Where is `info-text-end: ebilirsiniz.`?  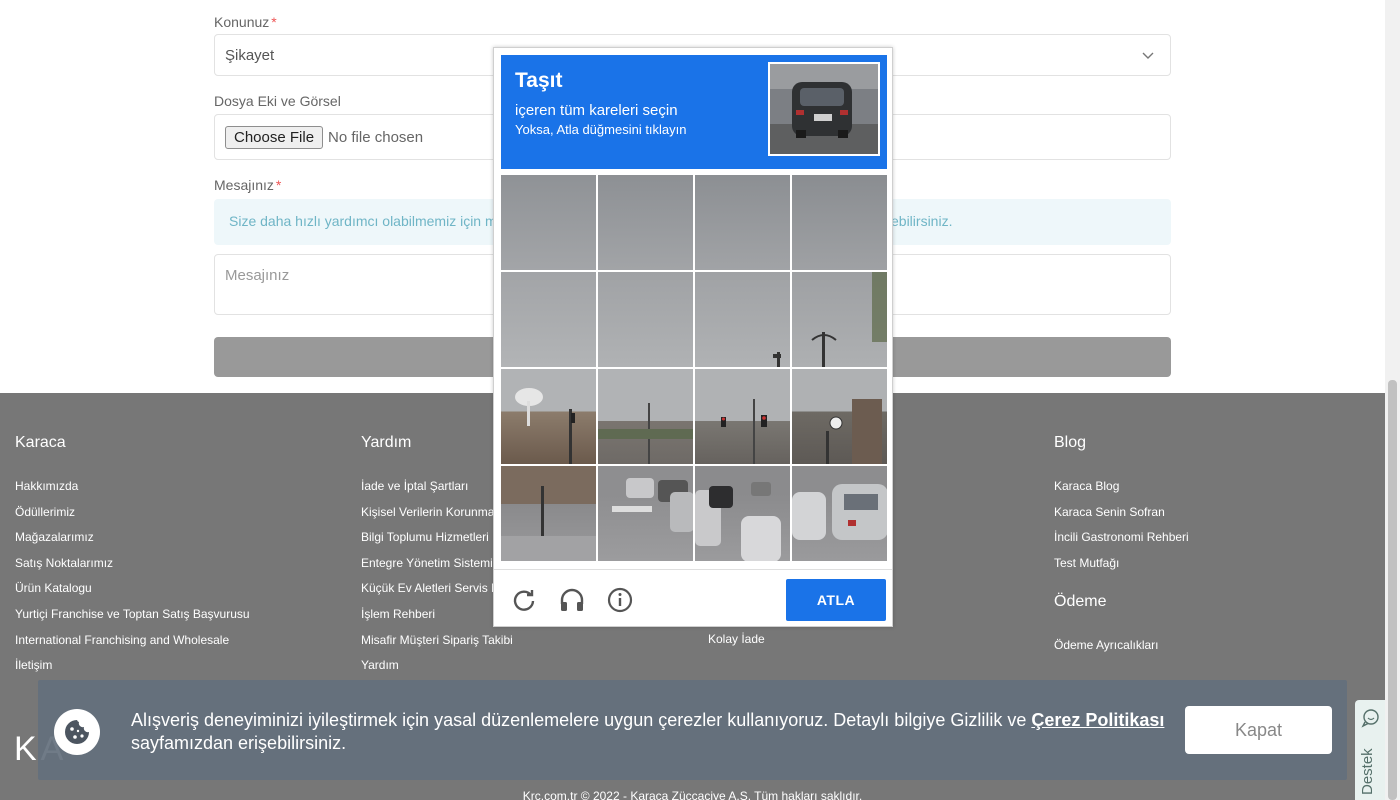 info-text-end: ebilirsiniz. is located at coordinates (922, 221).